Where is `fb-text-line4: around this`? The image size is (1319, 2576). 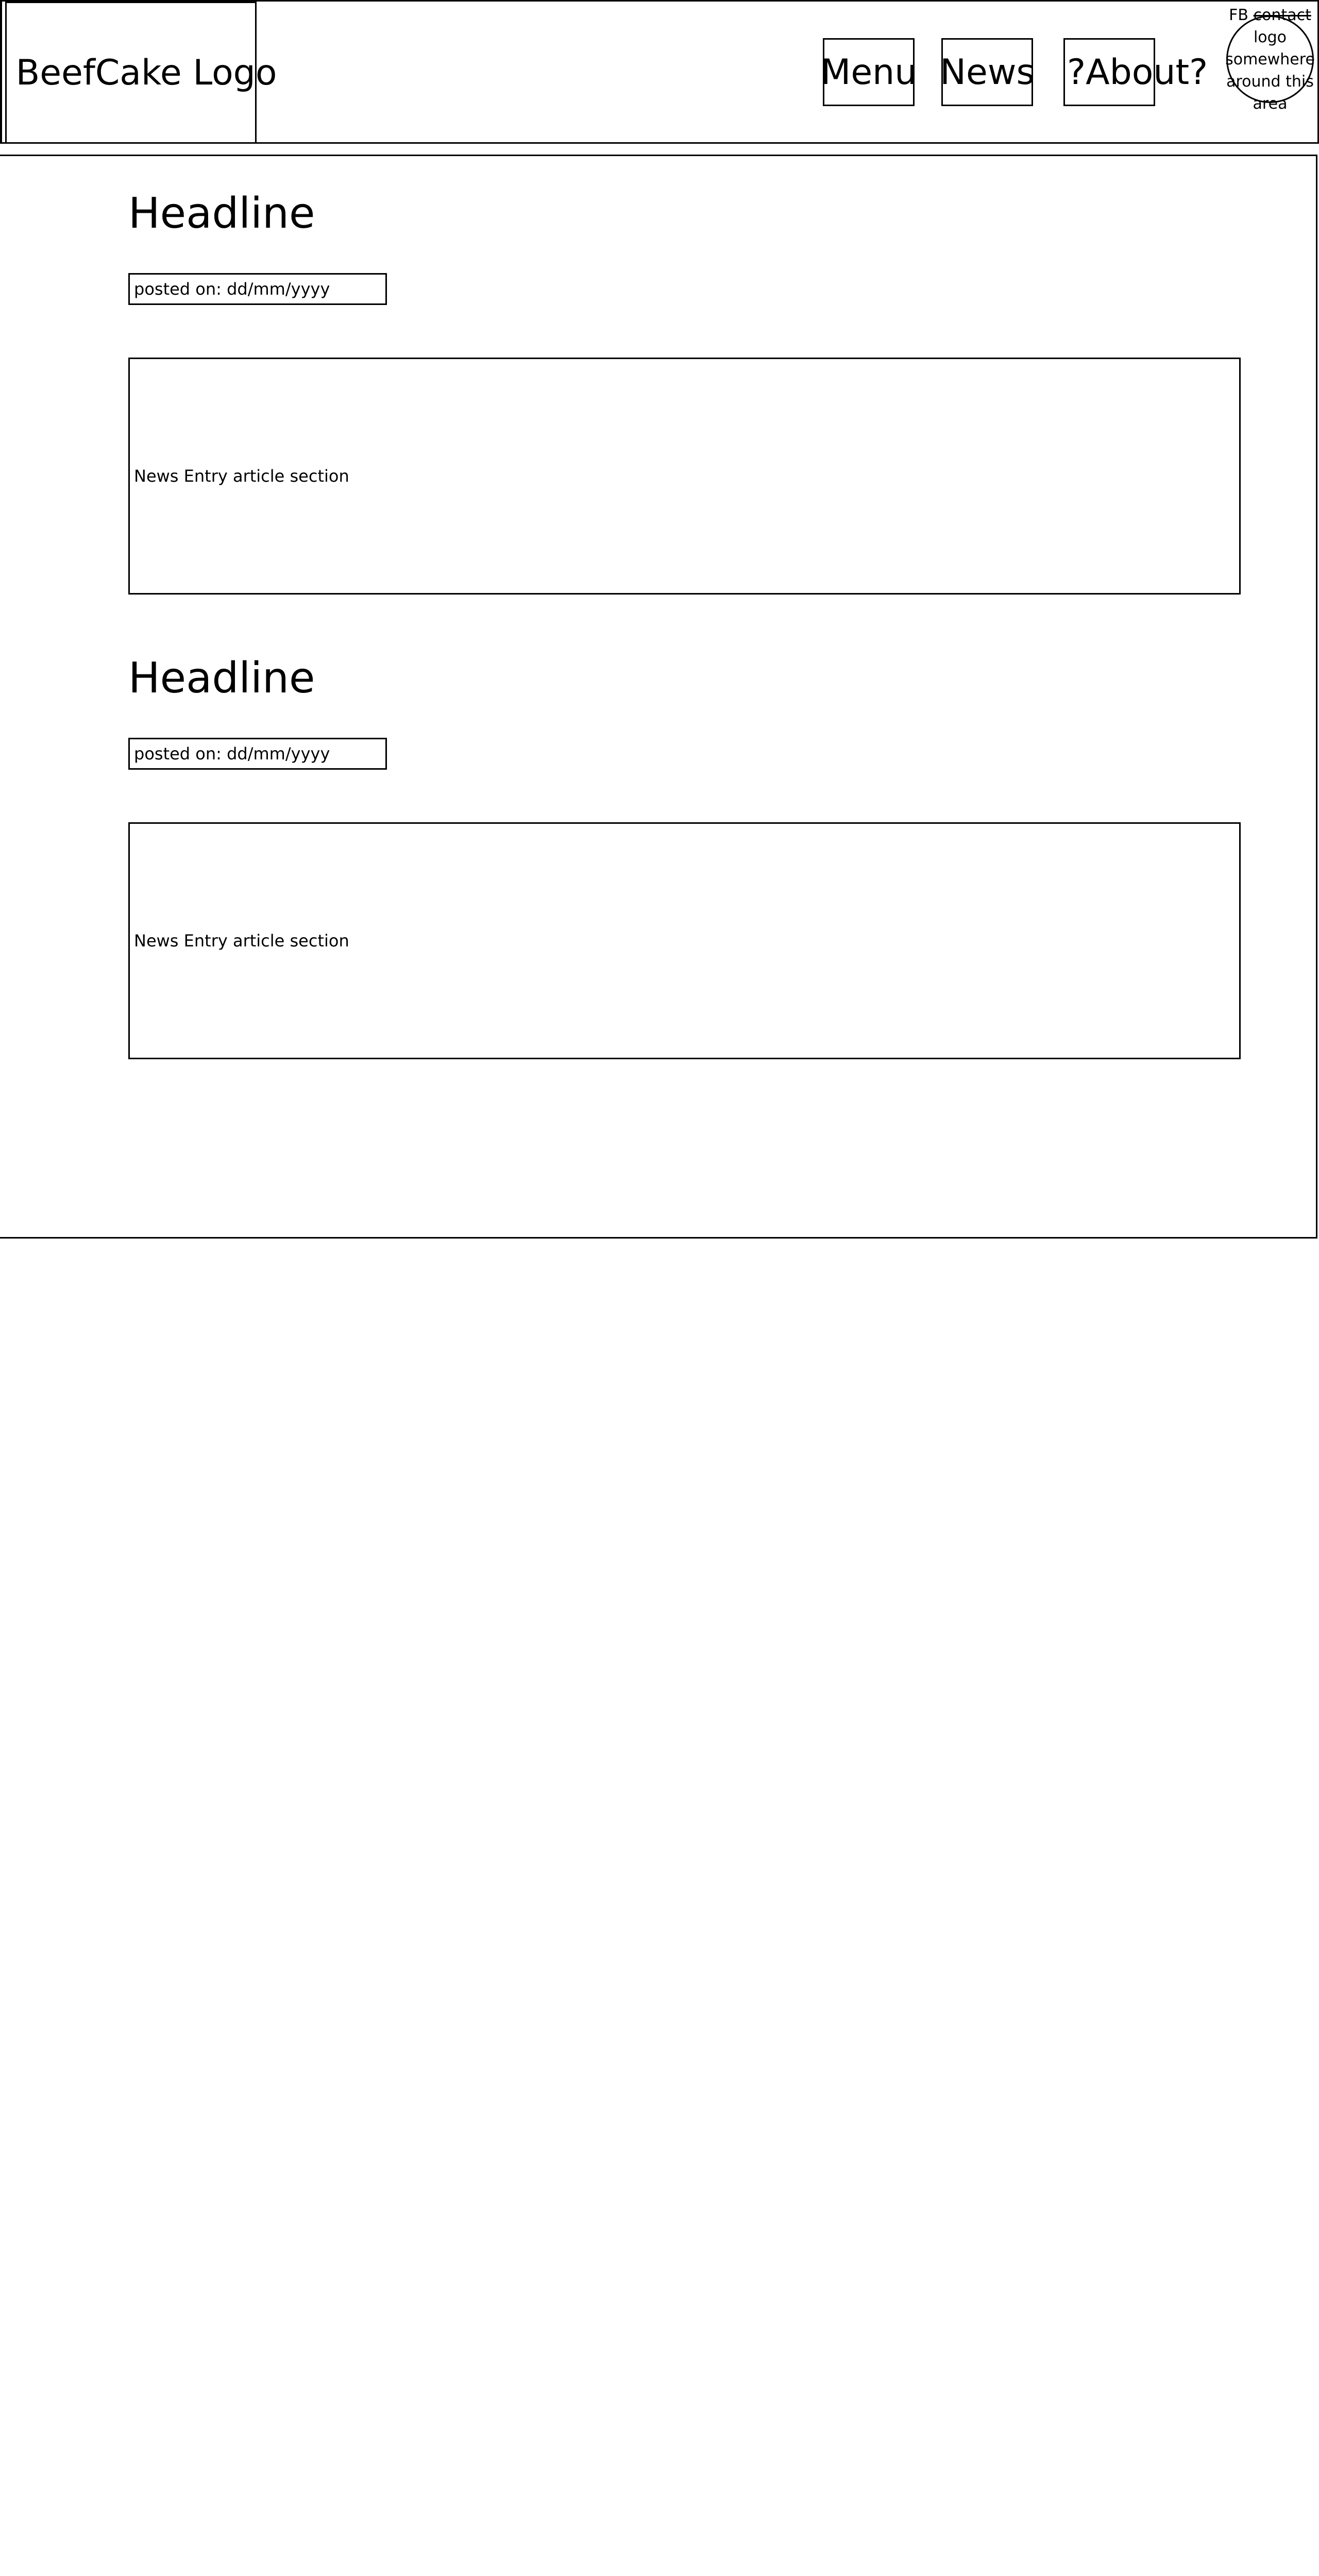 fb-text-line4: around this is located at coordinates (1270, 82).